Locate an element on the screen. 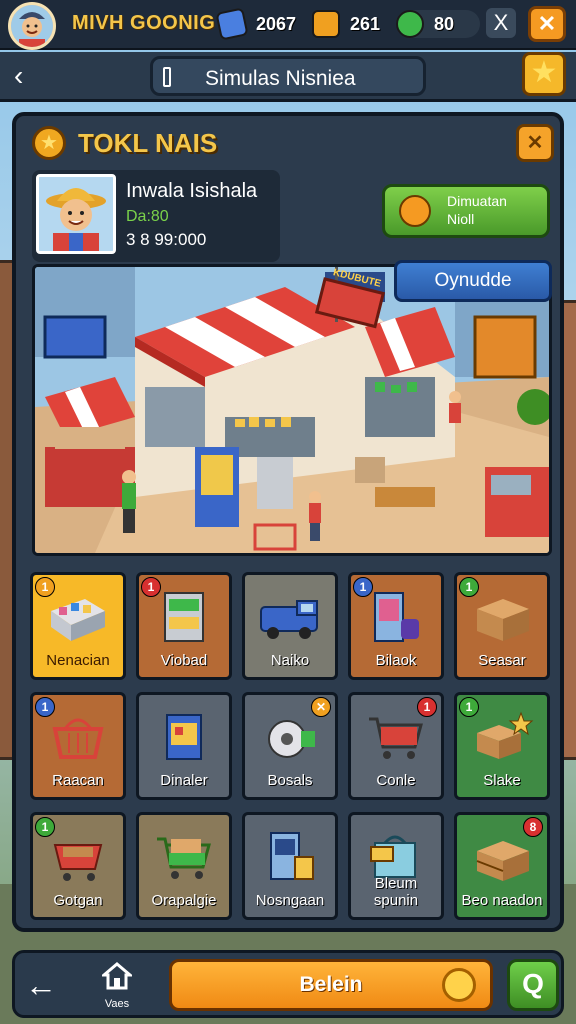  item-tile: 1 Slake is located at coordinates (502, 746).